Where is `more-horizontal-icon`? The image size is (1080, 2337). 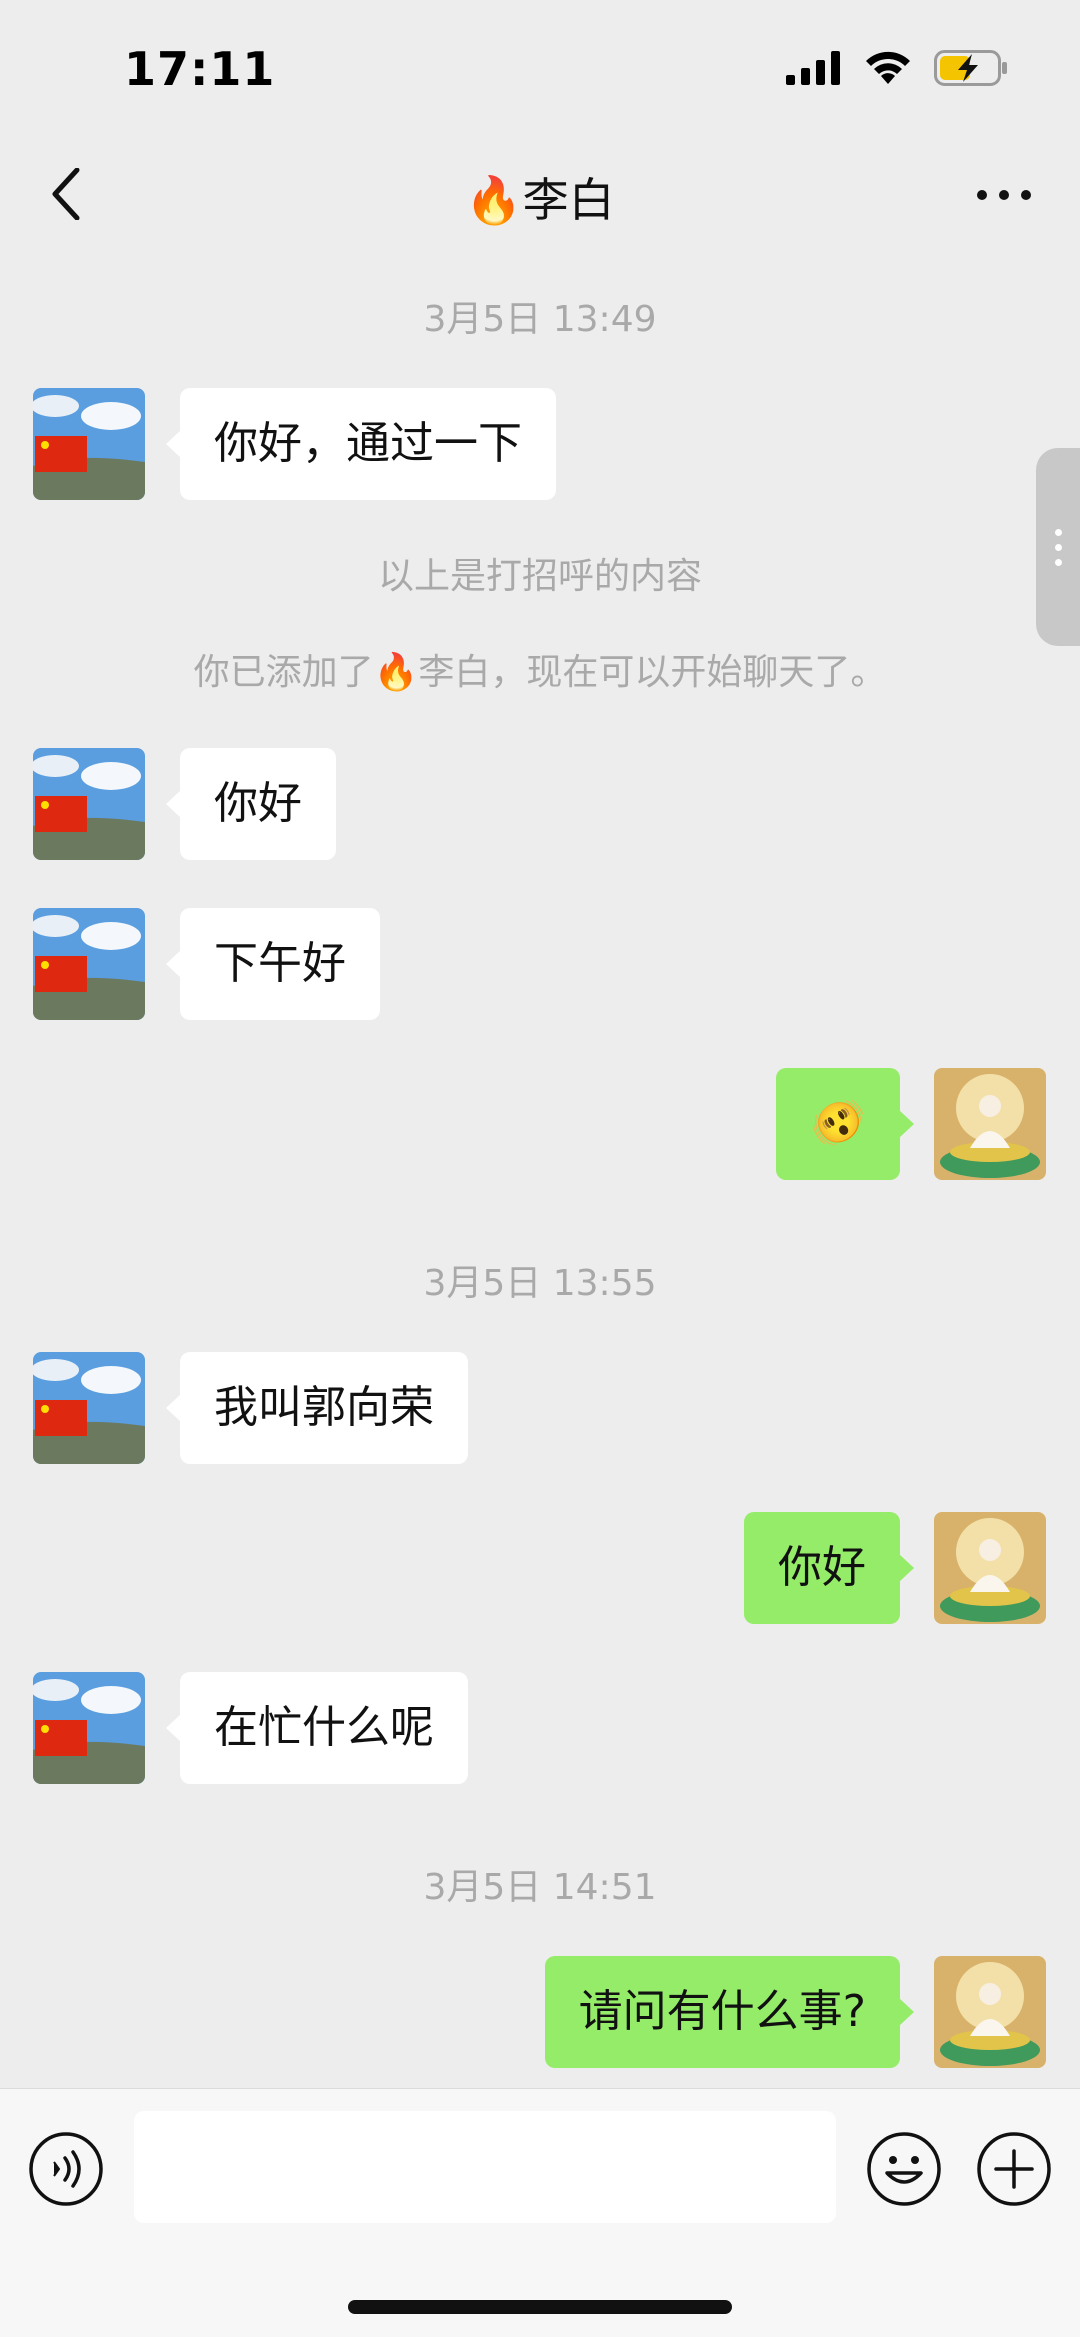
more-horizontal-icon is located at coordinates (1004, 195).